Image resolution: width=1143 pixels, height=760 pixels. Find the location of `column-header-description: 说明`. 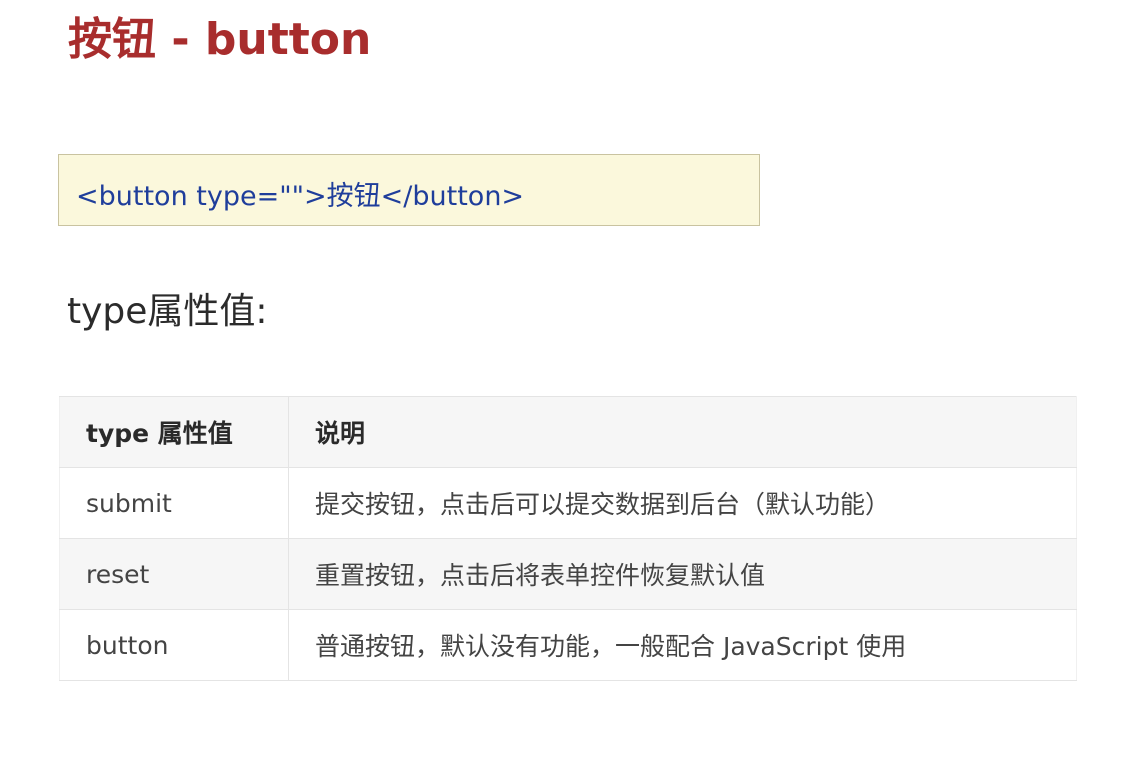

column-header-description: 说明 is located at coordinates (682, 432).